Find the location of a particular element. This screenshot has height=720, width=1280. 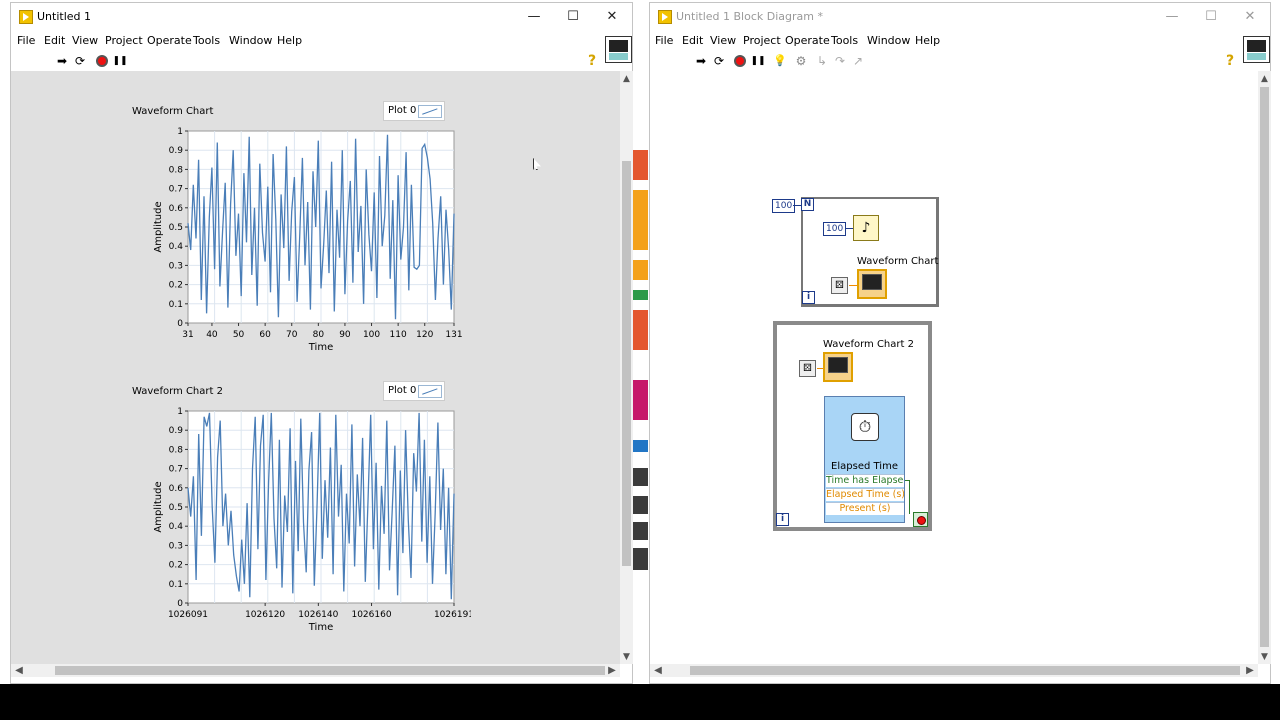

bd-toolbar: ➡ ⟳ ❚❚ 💡 ⚙ ↳ ↷ ↗ ? is located at coordinates (960, 62).